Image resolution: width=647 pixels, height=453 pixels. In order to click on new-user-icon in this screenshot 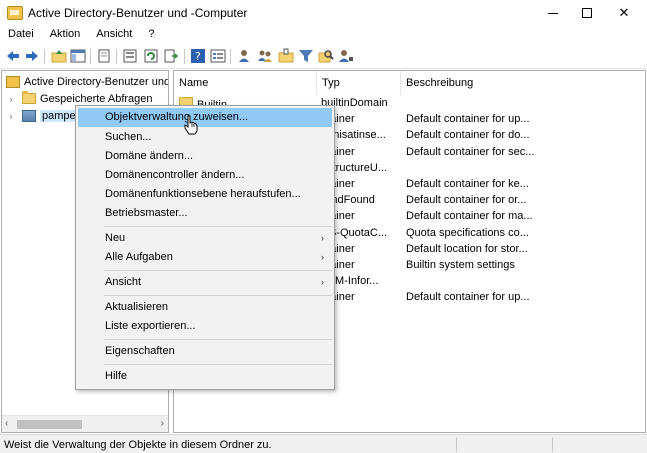, I will do `click(244, 56)`.